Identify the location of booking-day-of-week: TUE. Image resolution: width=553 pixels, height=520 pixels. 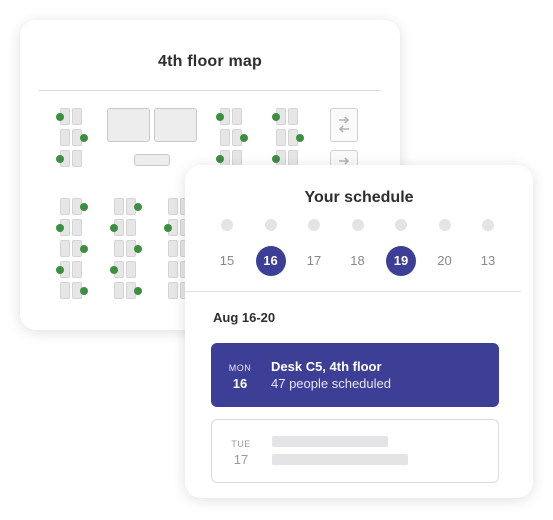
(241, 444).